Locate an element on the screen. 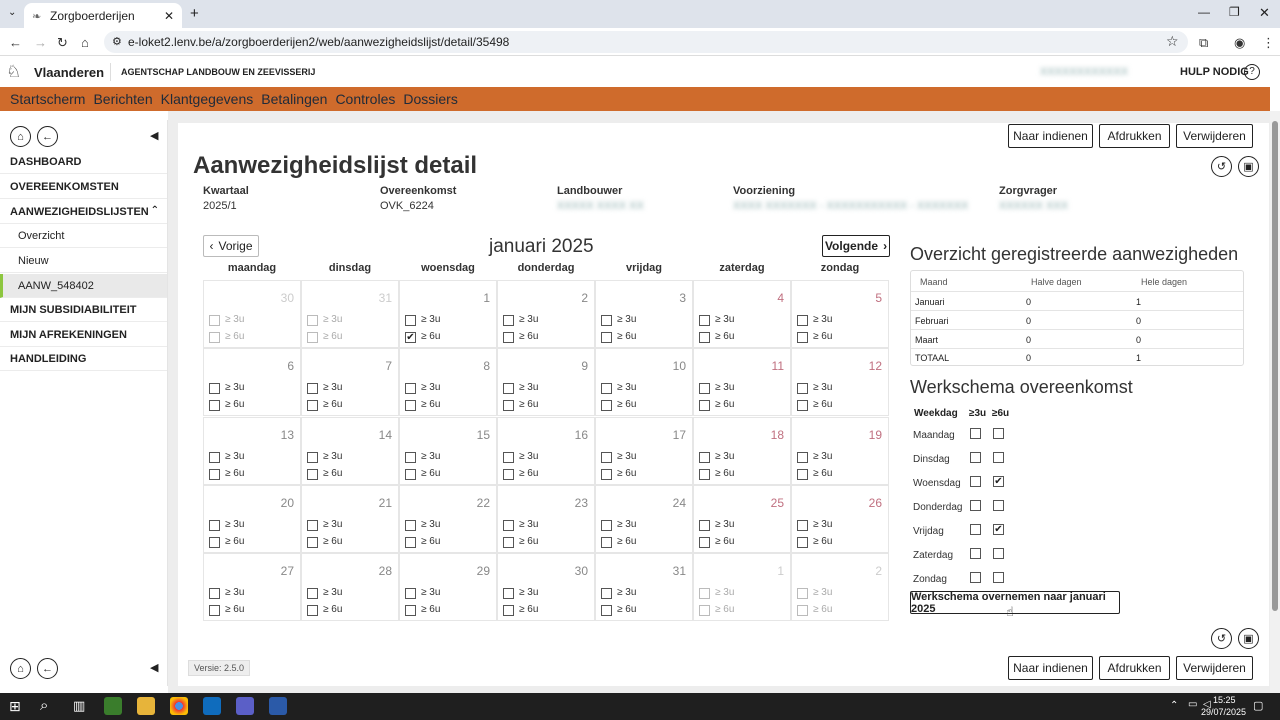  nav-klantgegevens: Klantgegevens is located at coordinates (207, 99).